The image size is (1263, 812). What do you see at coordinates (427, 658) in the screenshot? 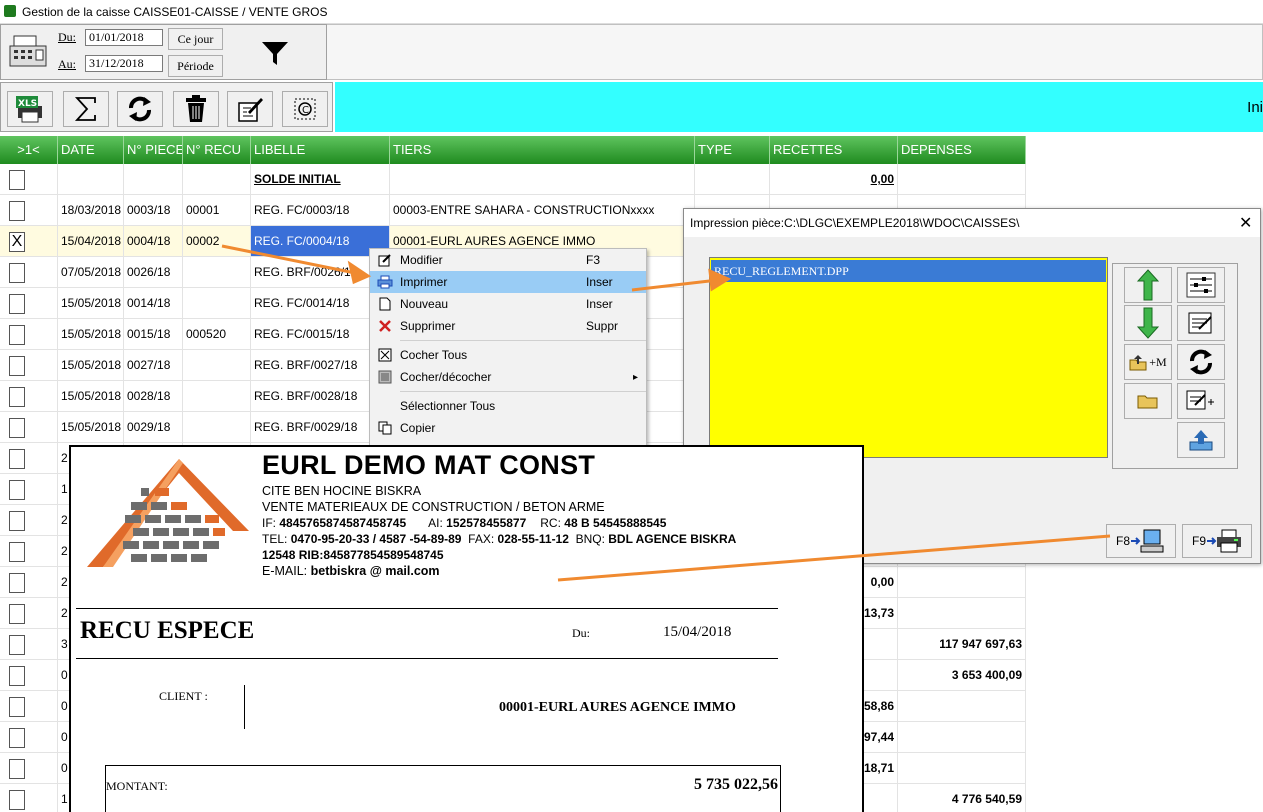
I see `divider` at bounding box center [427, 658].